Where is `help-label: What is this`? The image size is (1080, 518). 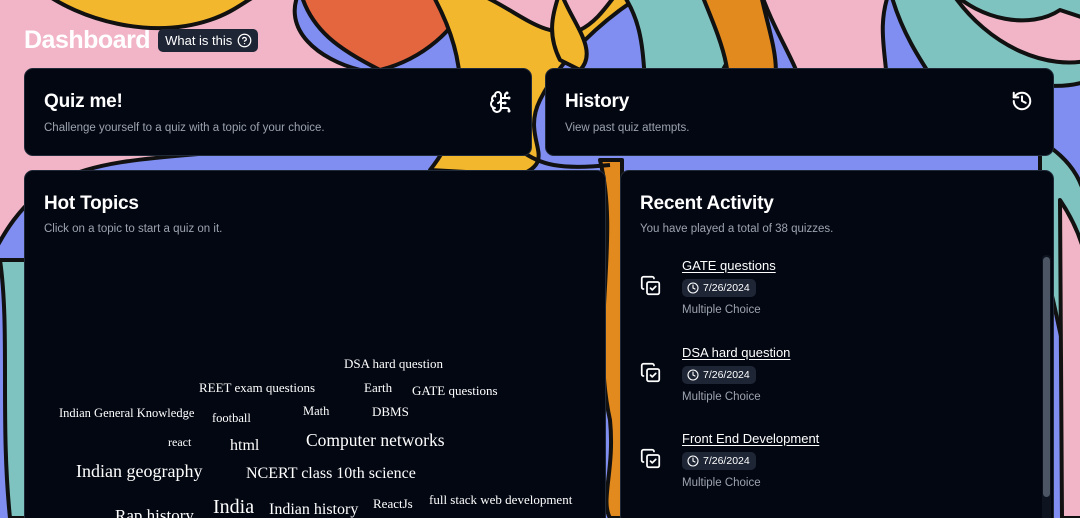
help-label: What is this is located at coordinates (199, 40).